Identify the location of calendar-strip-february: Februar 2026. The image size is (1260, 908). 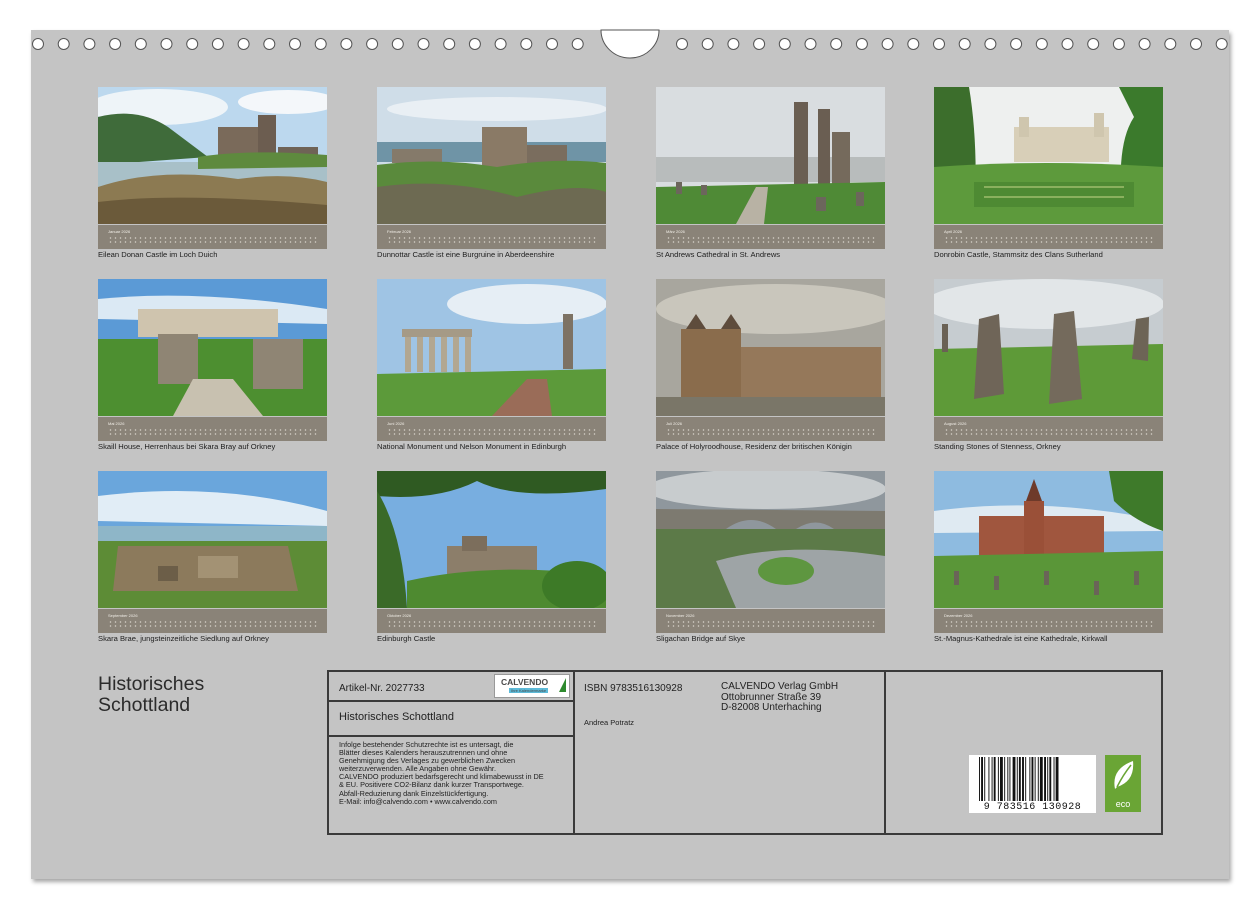
(491, 237).